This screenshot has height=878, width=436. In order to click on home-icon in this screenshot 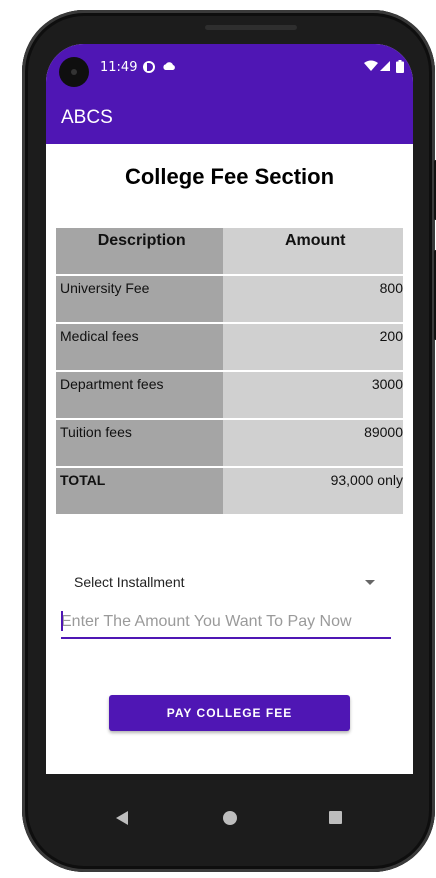, I will do `click(230, 818)`.